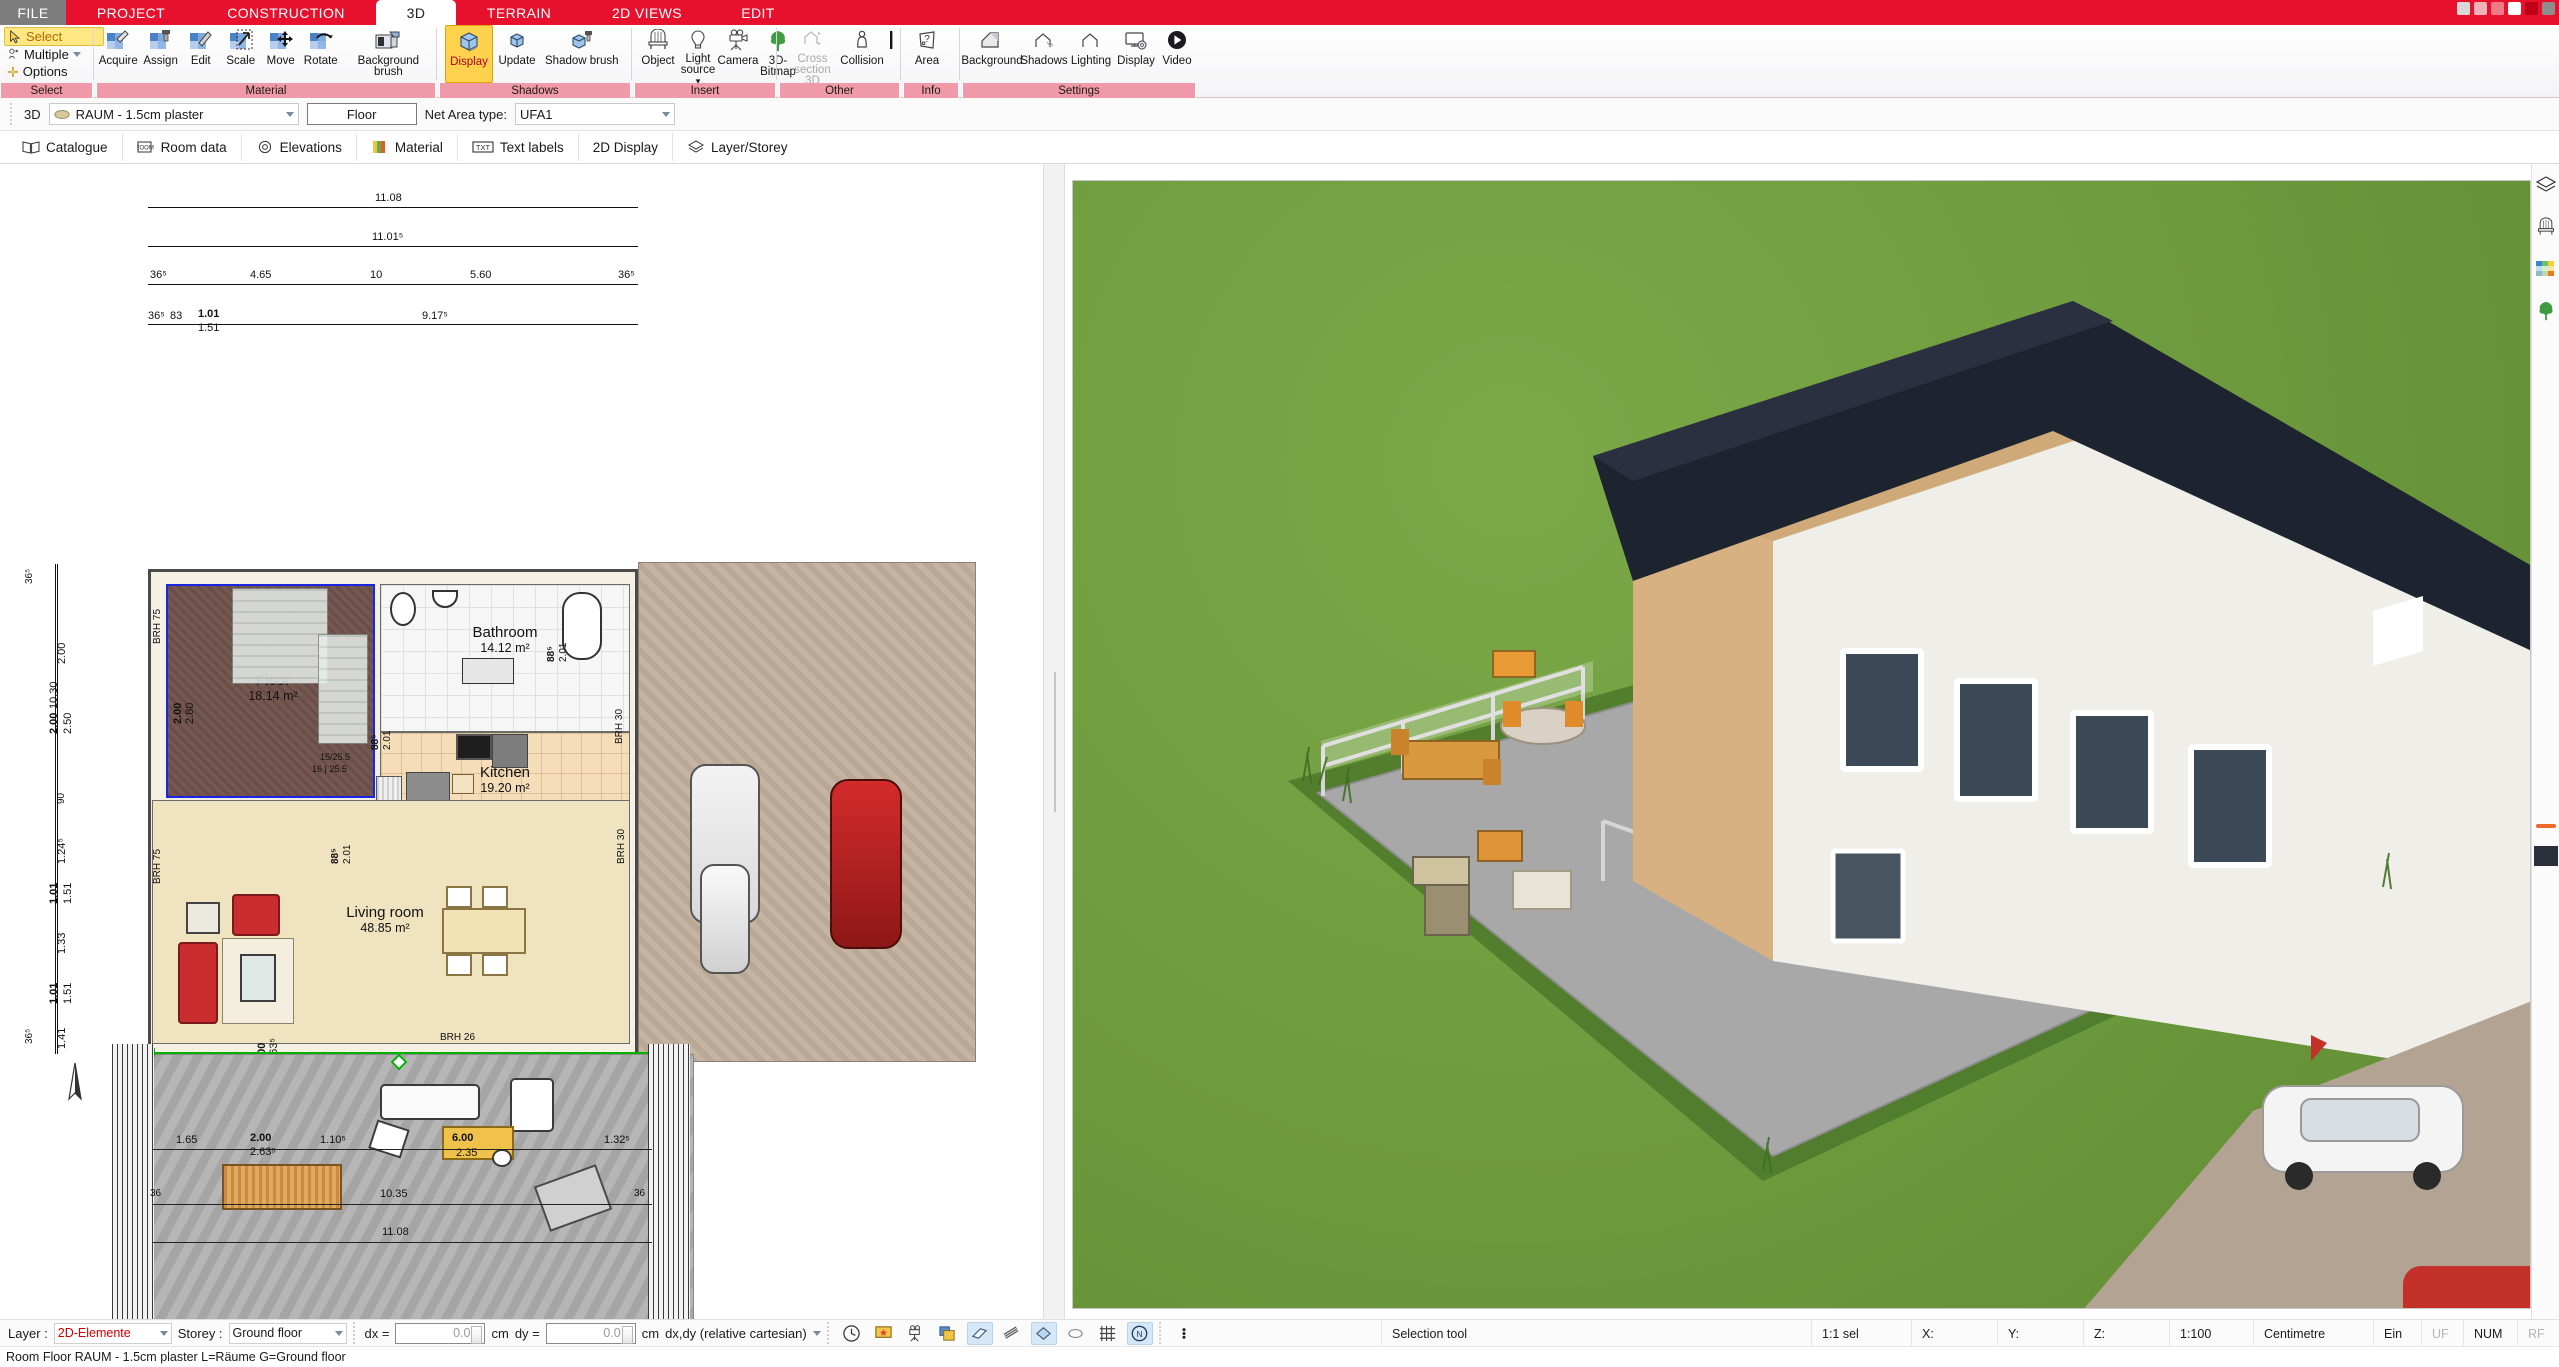 Image resolution: width=2559 pixels, height=1367 pixels. I want to click on rail-objects-button, so click(2545, 227).